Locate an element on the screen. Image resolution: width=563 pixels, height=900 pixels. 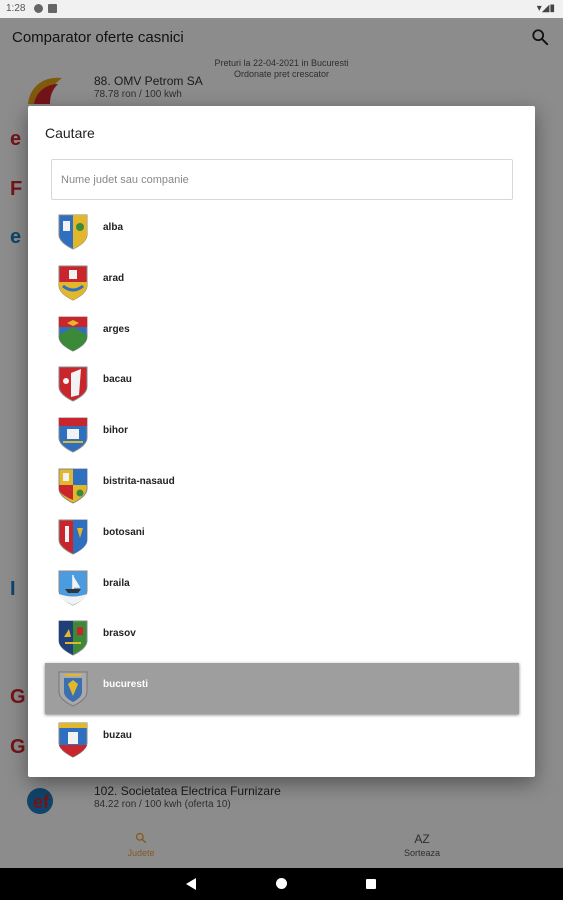
county-name: bacau is located at coordinates (117, 380).